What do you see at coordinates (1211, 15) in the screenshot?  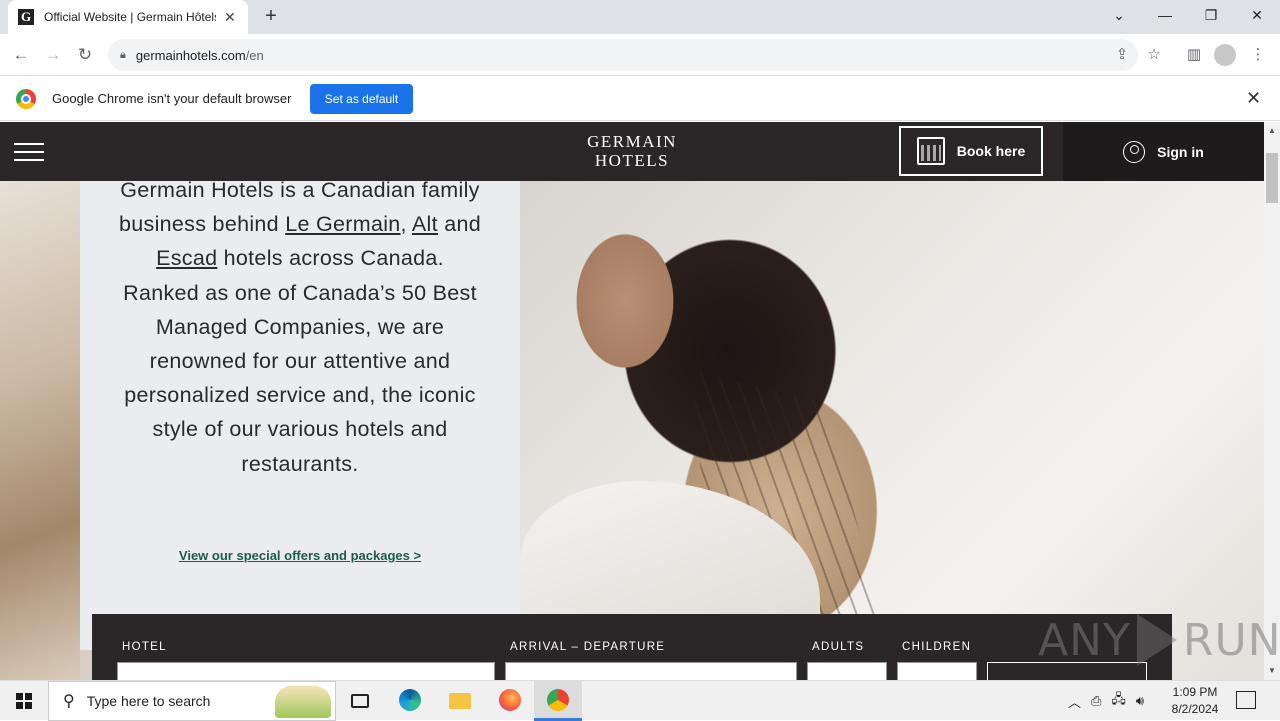 I see `restore-button: ❐` at bounding box center [1211, 15].